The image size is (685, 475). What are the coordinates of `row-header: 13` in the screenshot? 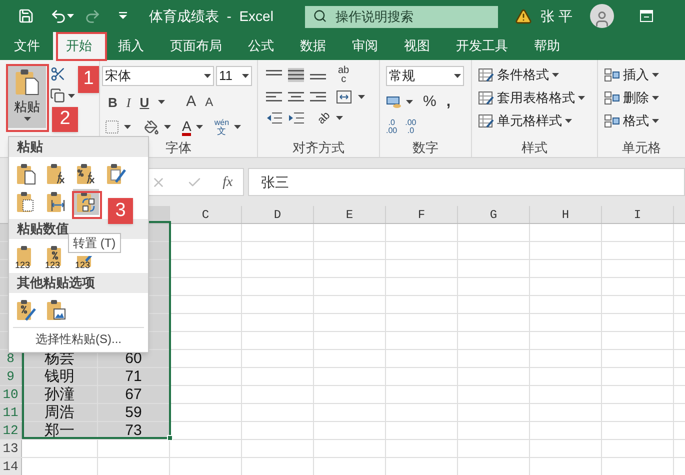 It's located at (11, 448).